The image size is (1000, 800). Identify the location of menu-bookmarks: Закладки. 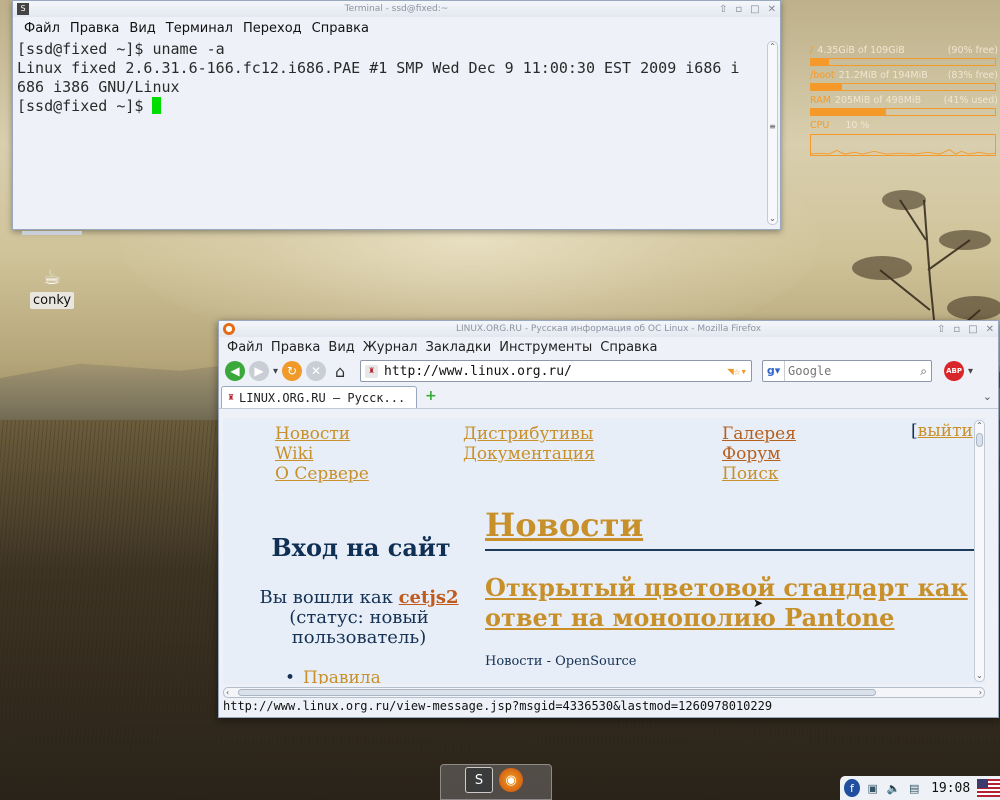
(459, 347).